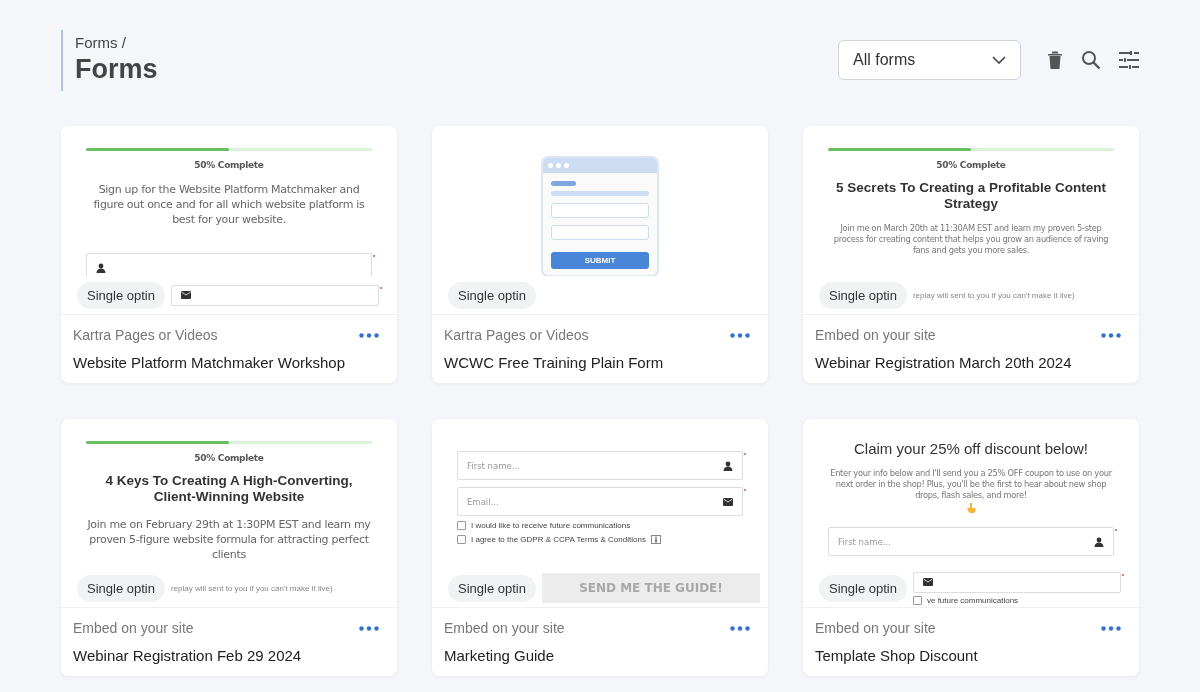  Describe the element at coordinates (971, 196) in the screenshot. I see `form-heading: 5 Secrets To Creating a Profitable Content Strategy` at that location.